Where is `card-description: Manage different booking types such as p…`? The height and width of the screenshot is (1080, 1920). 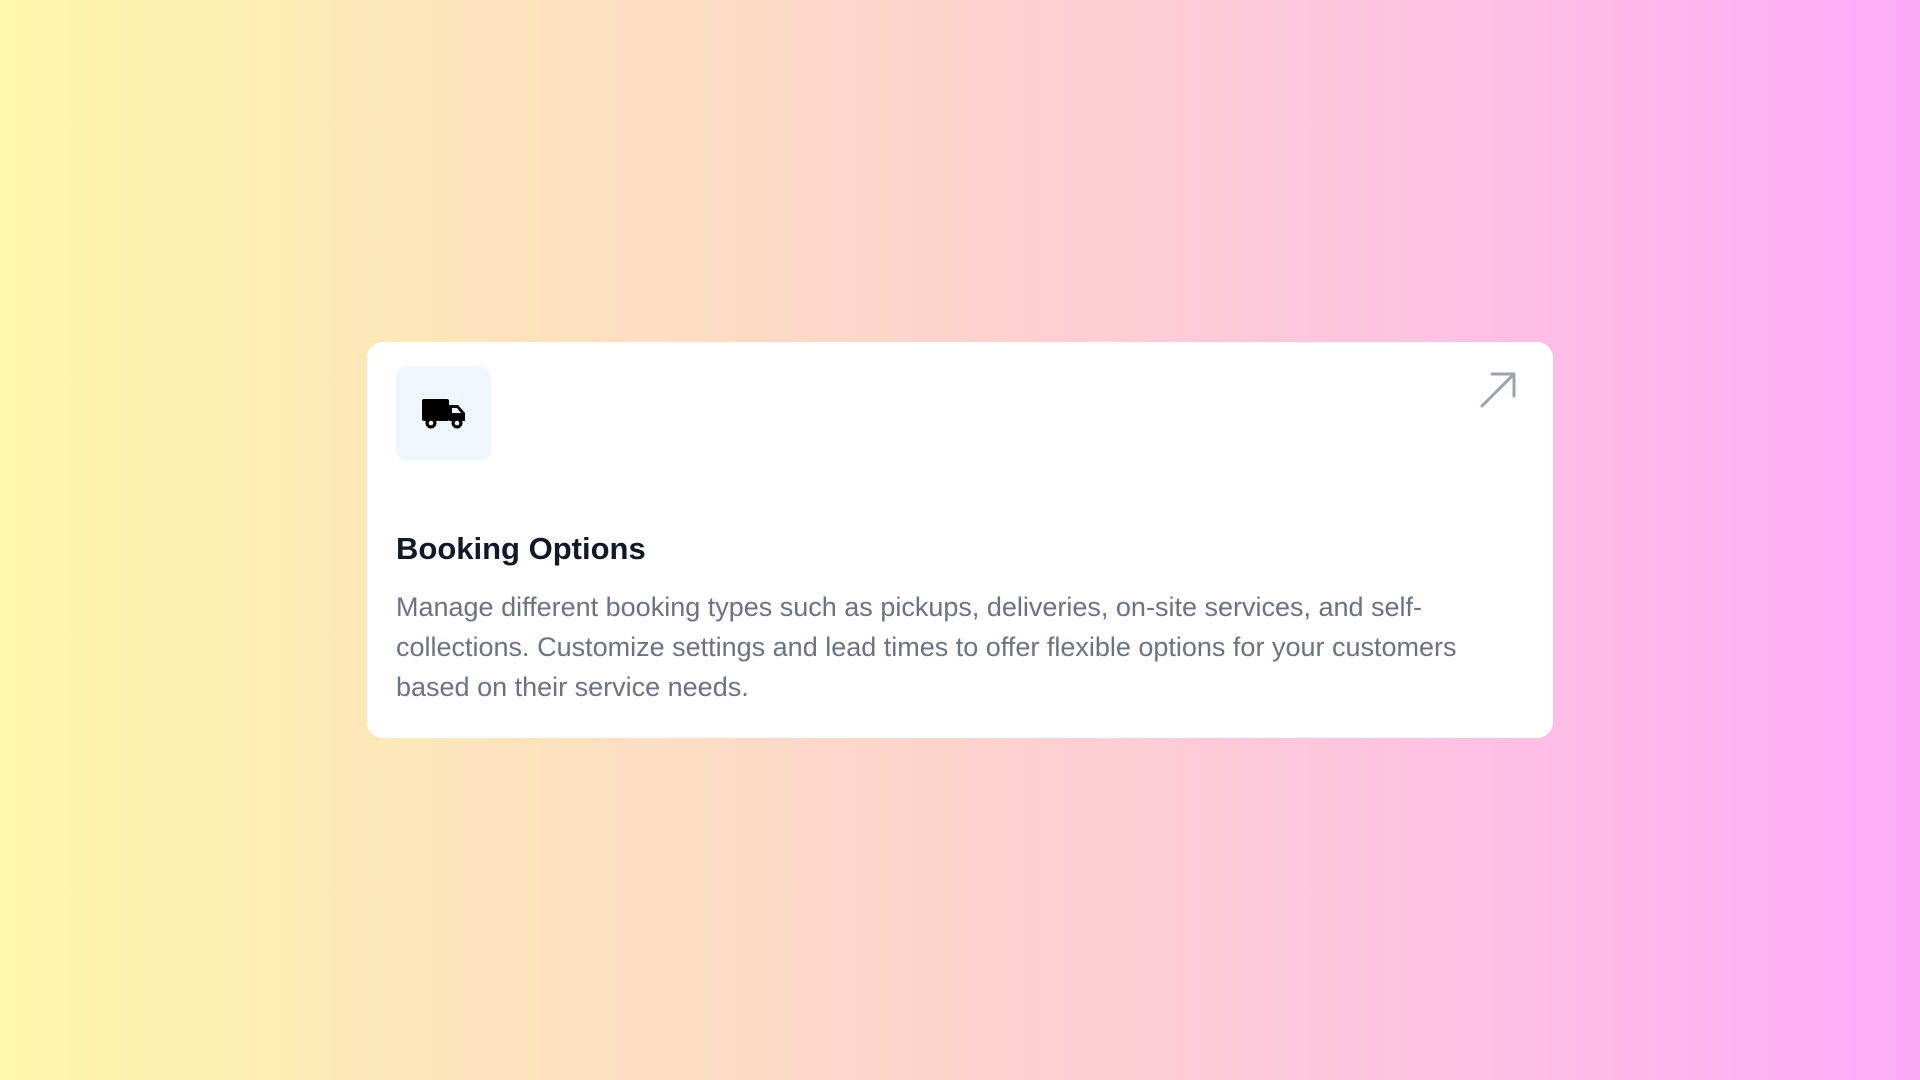
card-description: Manage different booking types such as p… is located at coordinates (926, 647).